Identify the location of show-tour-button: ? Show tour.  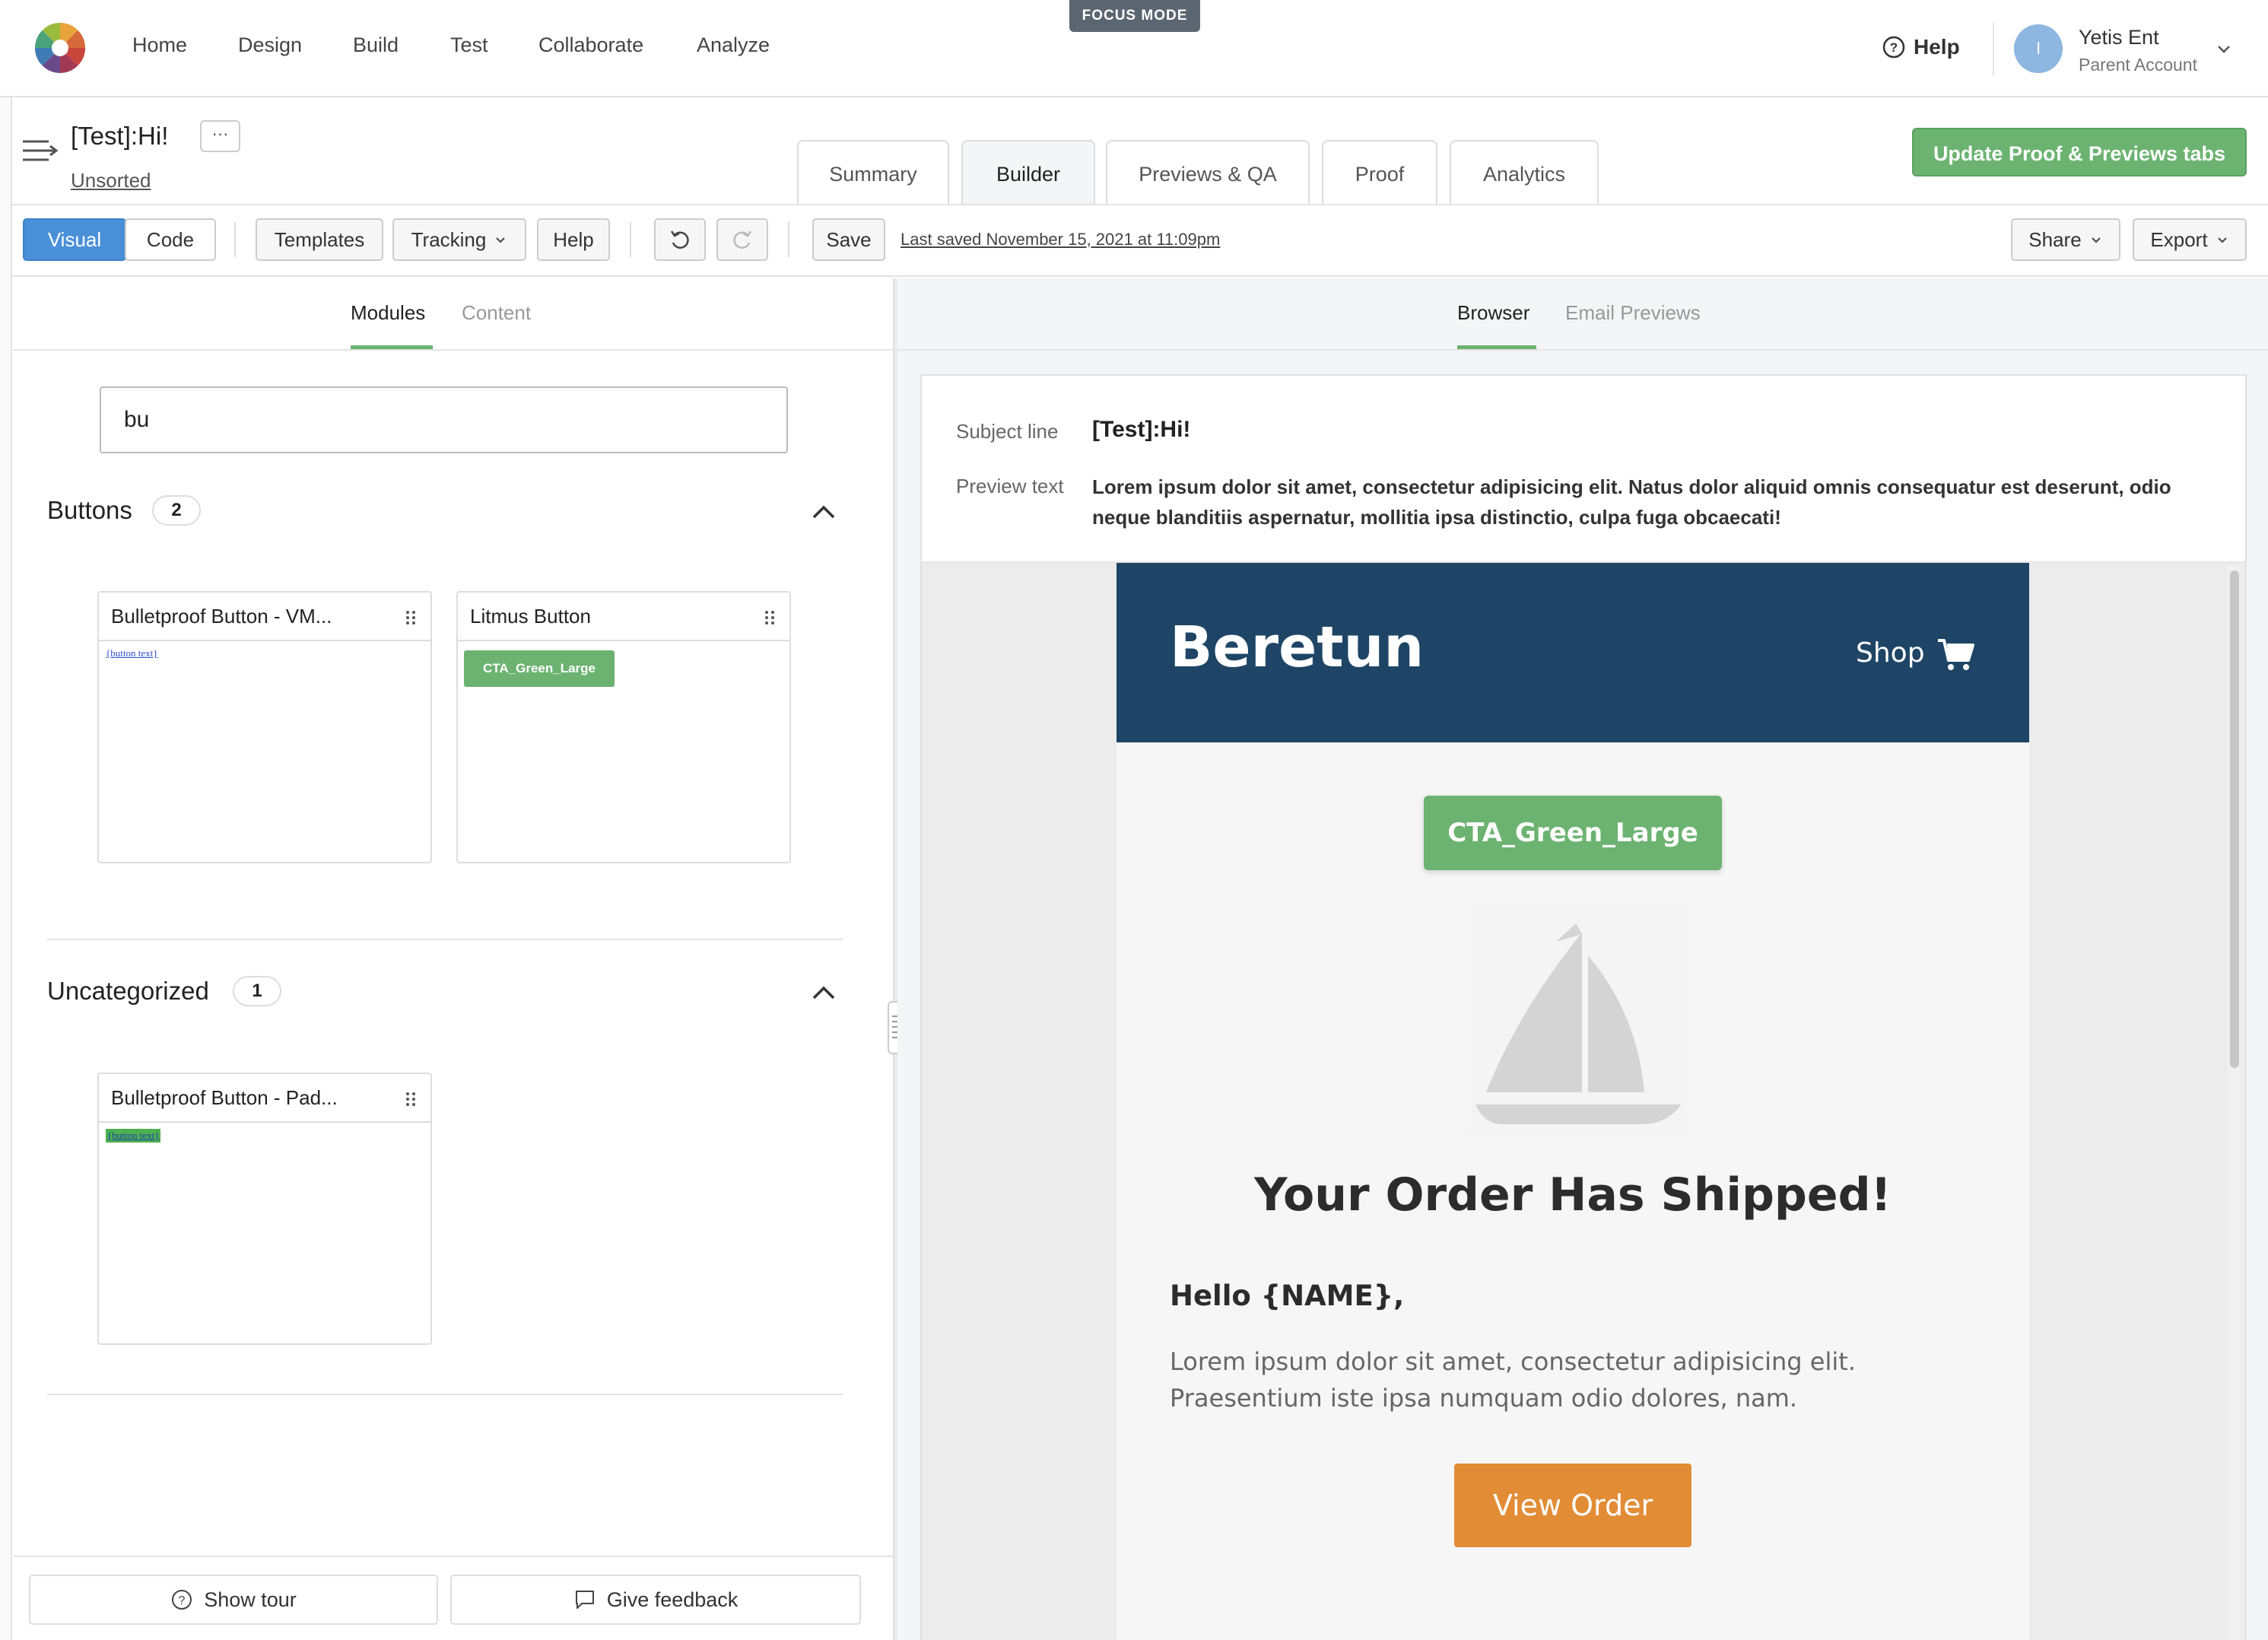
(234, 1600).